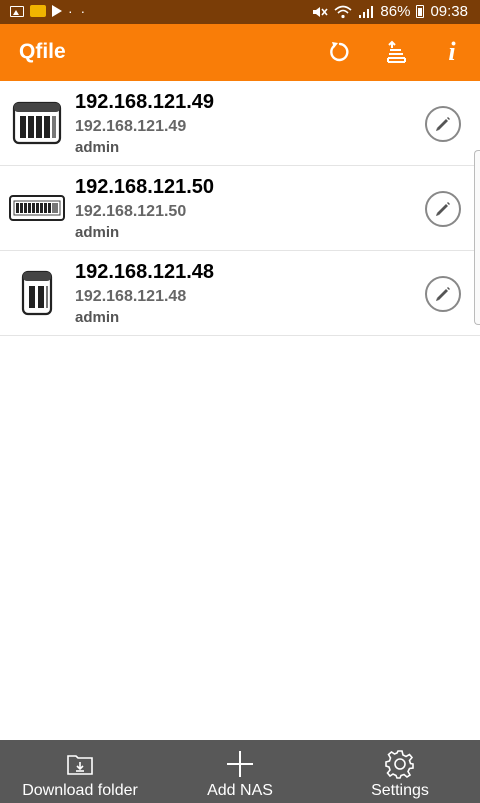 The image size is (480, 803). I want to click on nas-5bay-icon, so click(37, 123).